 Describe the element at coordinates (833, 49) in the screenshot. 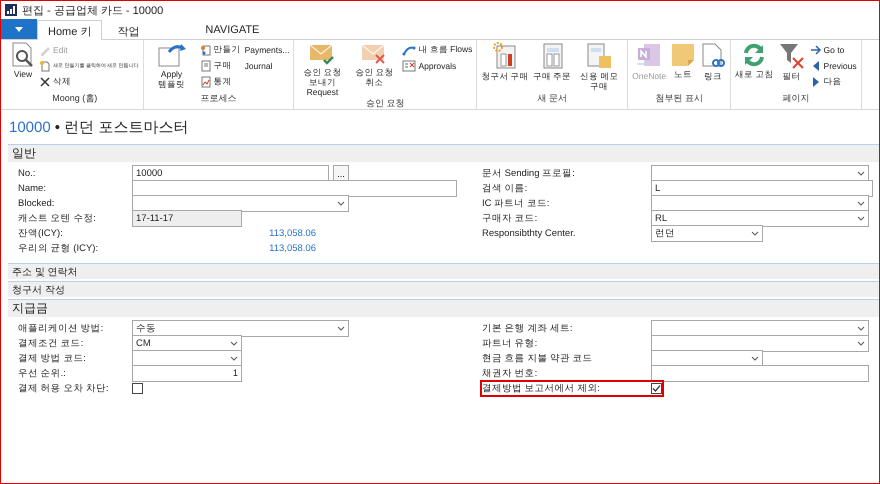

I see `ribbon-button: Go to` at that location.